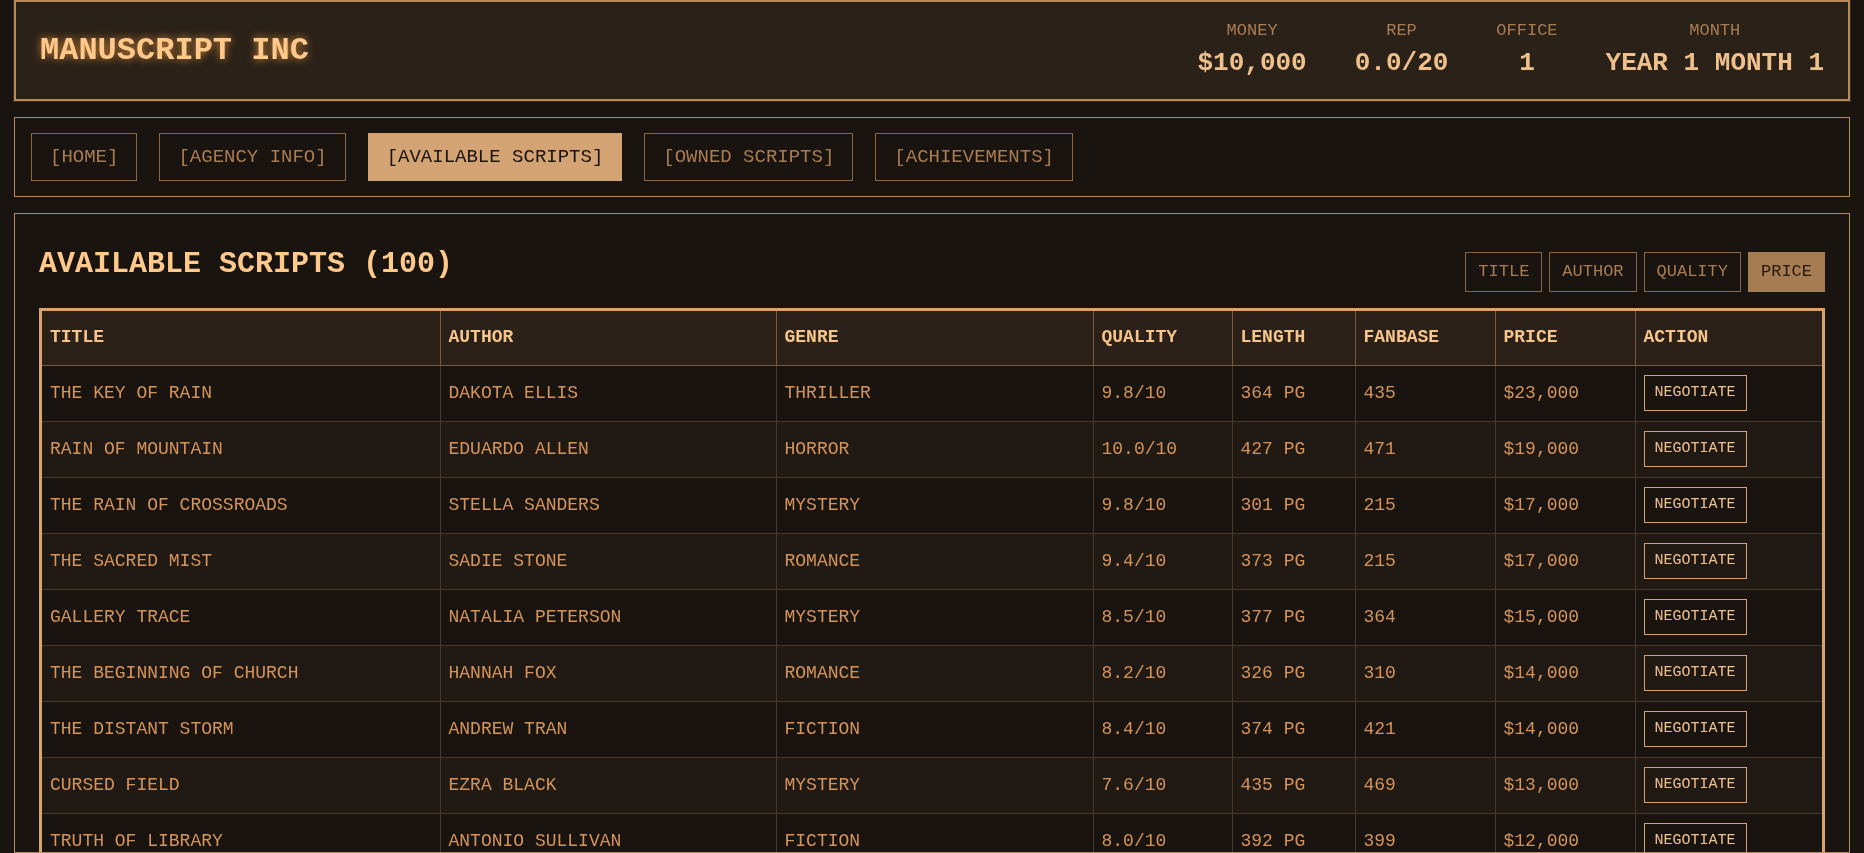 Image resolution: width=1864 pixels, height=853 pixels. I want to click on app-title: MANUSCRIPT INC, so click(174, 50).